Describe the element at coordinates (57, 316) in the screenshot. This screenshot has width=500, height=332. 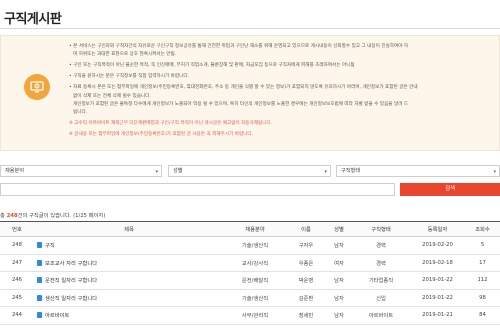
I see `row-title-link: 아르바이트` at that location.